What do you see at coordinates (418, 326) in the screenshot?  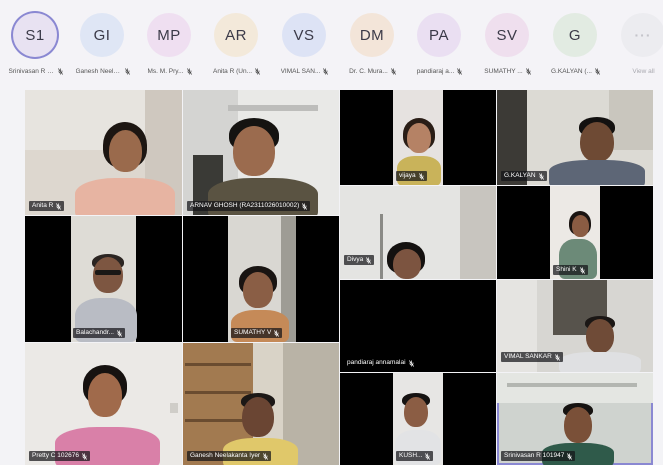 I see `video-tile: pandiaraj annamalai` at bounding box center [418, 326].